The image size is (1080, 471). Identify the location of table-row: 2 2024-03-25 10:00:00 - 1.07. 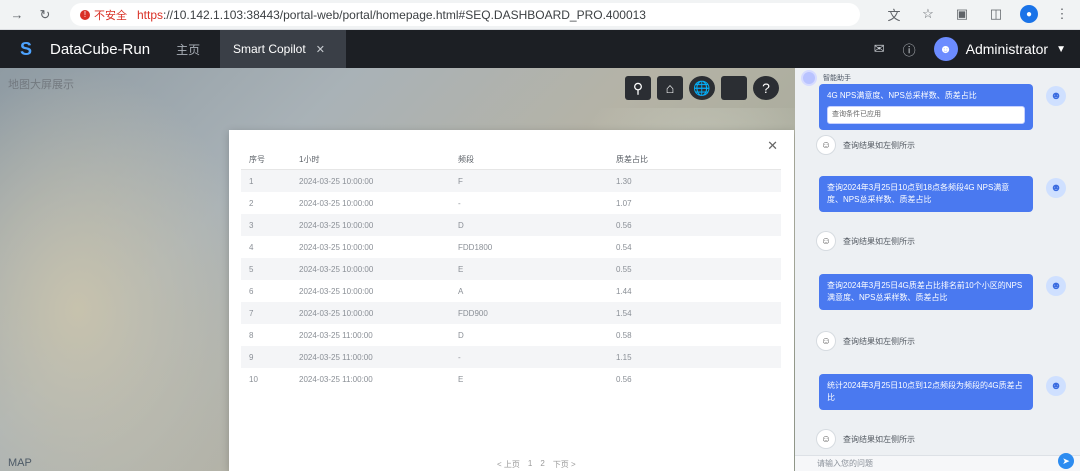
(511, 203).